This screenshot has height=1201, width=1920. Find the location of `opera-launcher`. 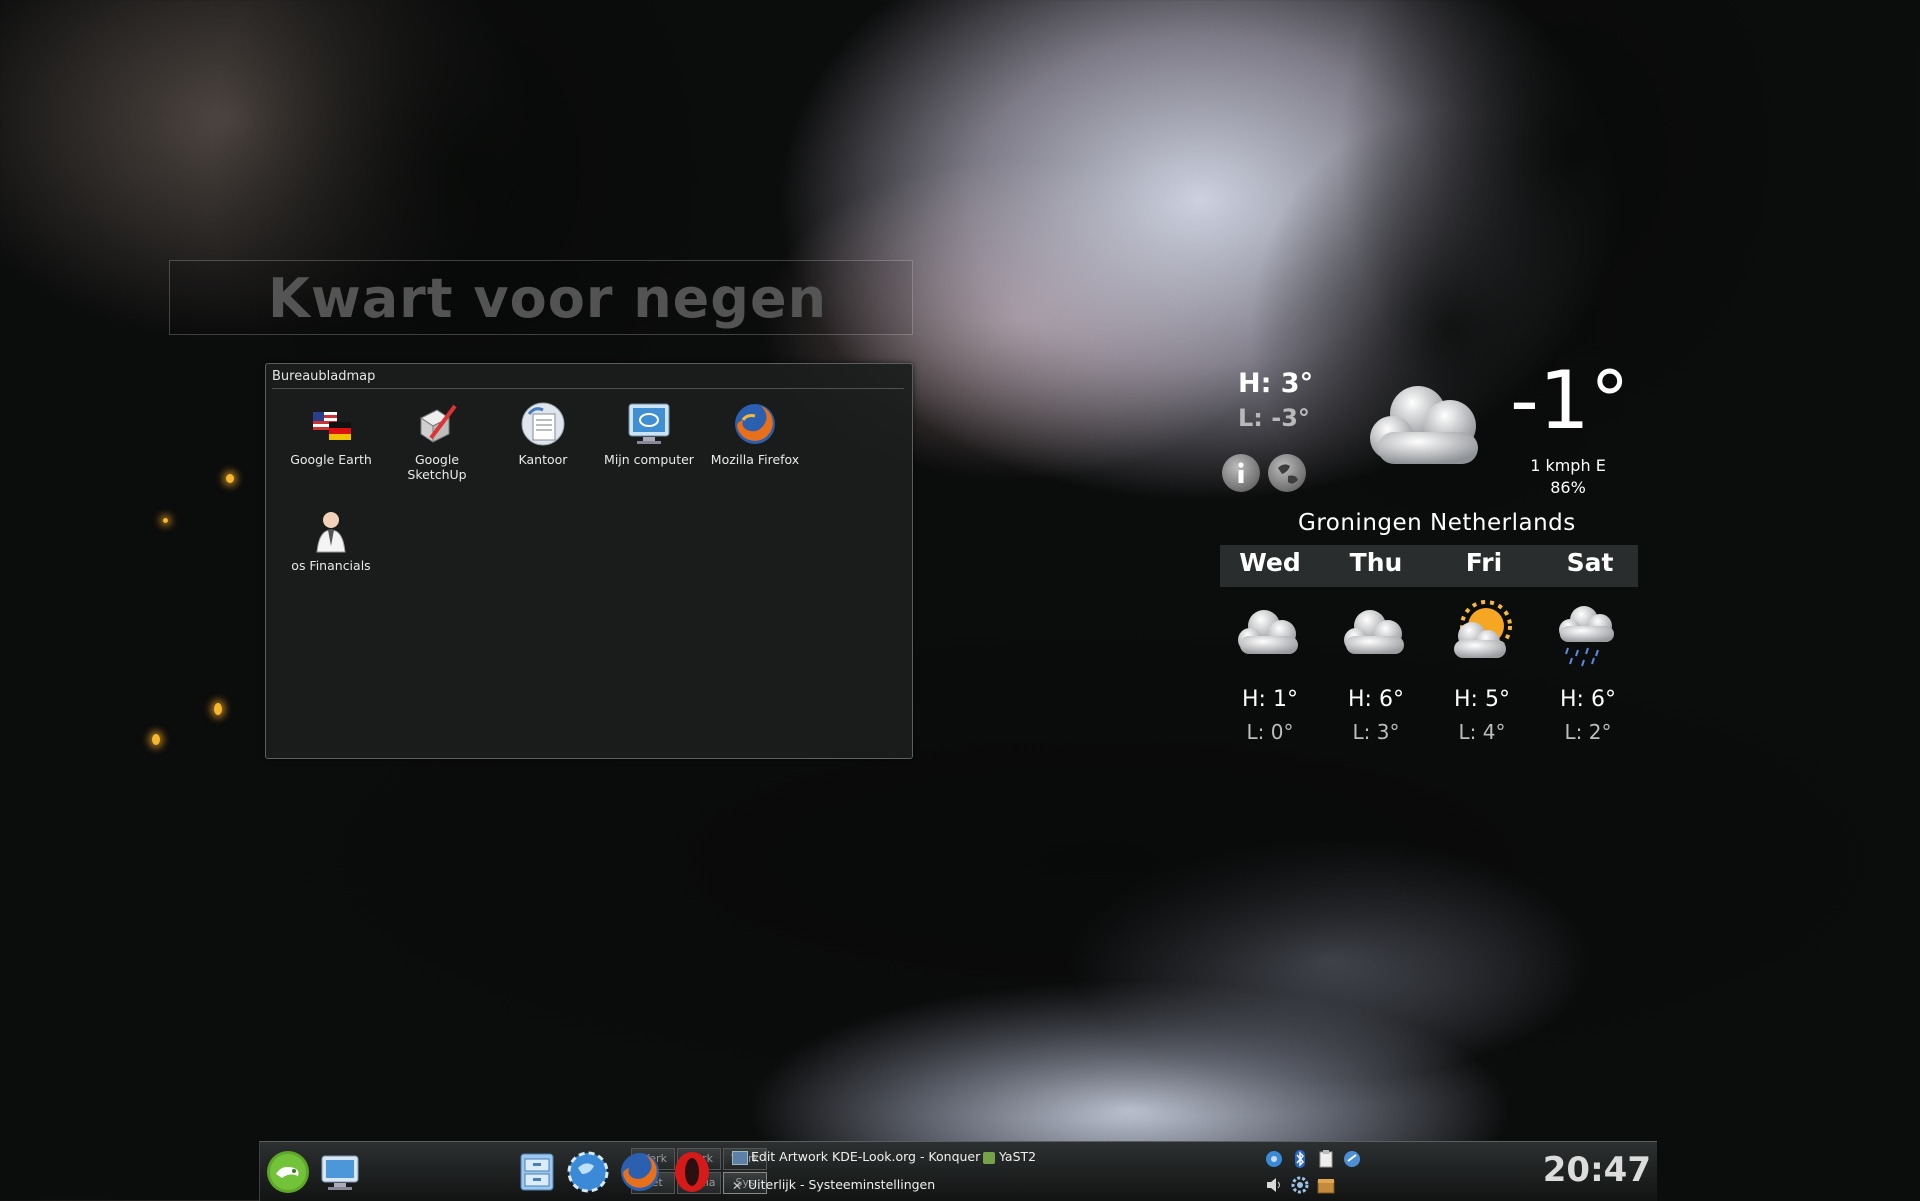

opera-launcher is located at coordinates (692, 1172).